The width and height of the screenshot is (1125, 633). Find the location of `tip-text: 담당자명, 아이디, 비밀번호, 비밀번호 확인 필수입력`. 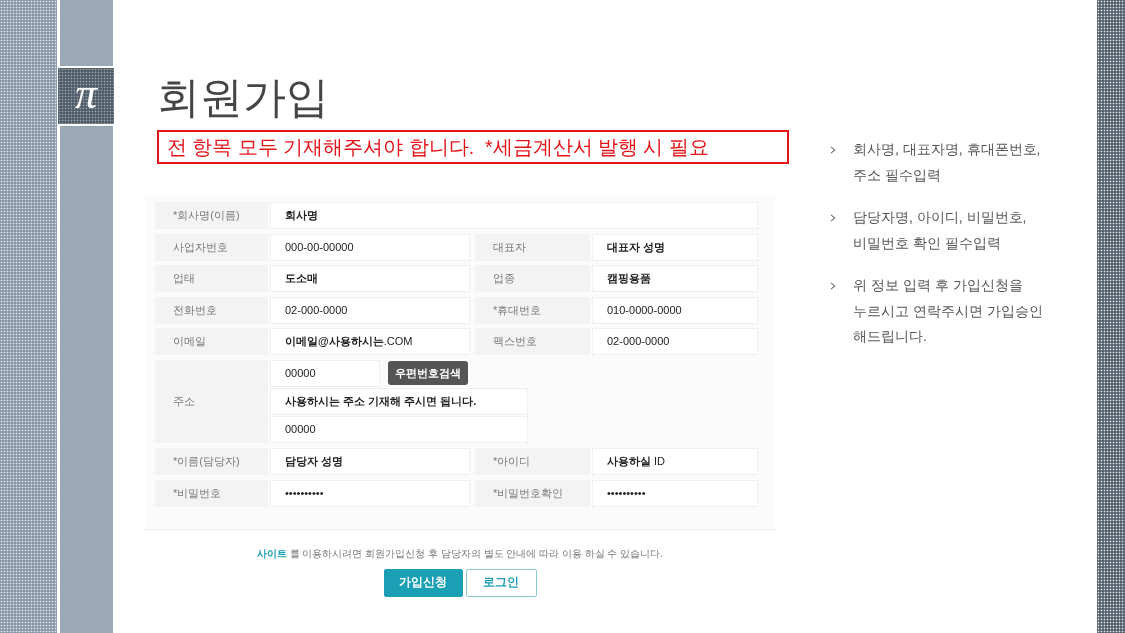

tip-text: 담당자명, 아이디, 비밀번호, 비밀번호 확인 필수입력 is located at coordinates (940, 230).